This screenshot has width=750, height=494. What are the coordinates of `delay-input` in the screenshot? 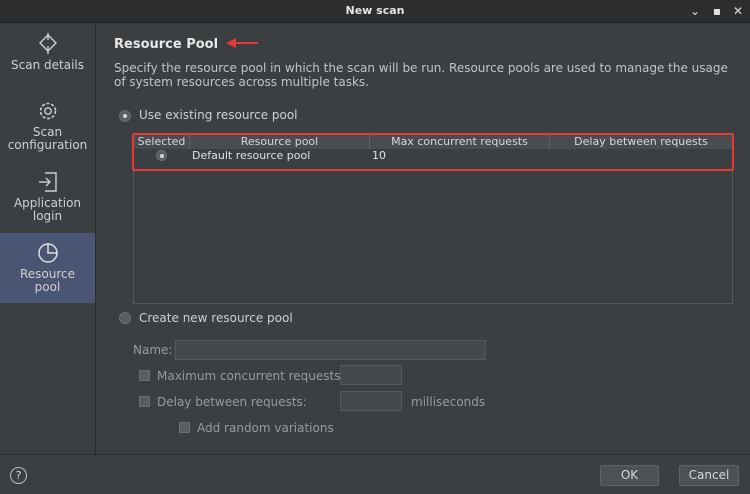 It's located at (371, 401).